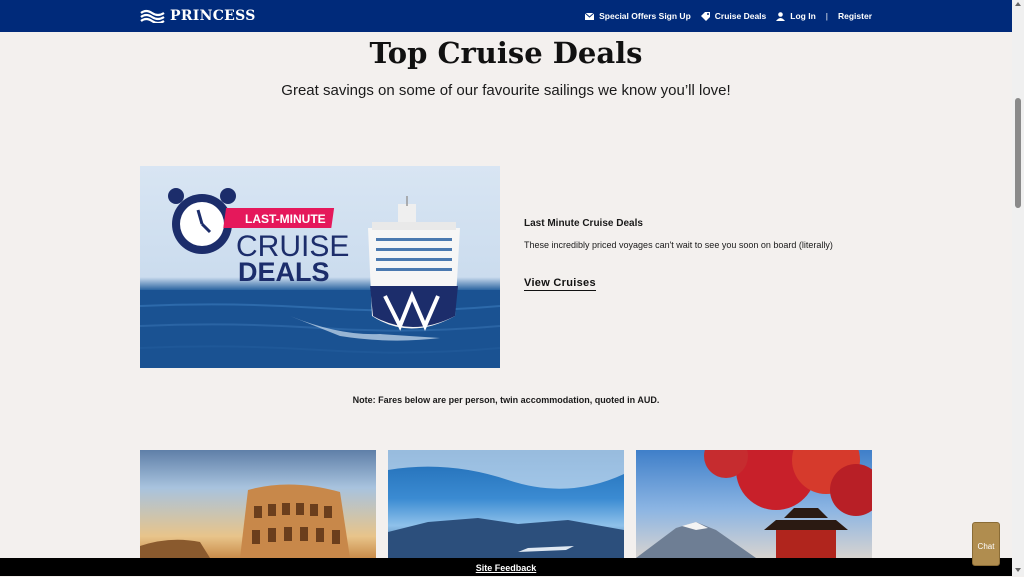 The width and height of the screenshot is (1024, 577). I want to click on register-link: Register, so click(855, 16).